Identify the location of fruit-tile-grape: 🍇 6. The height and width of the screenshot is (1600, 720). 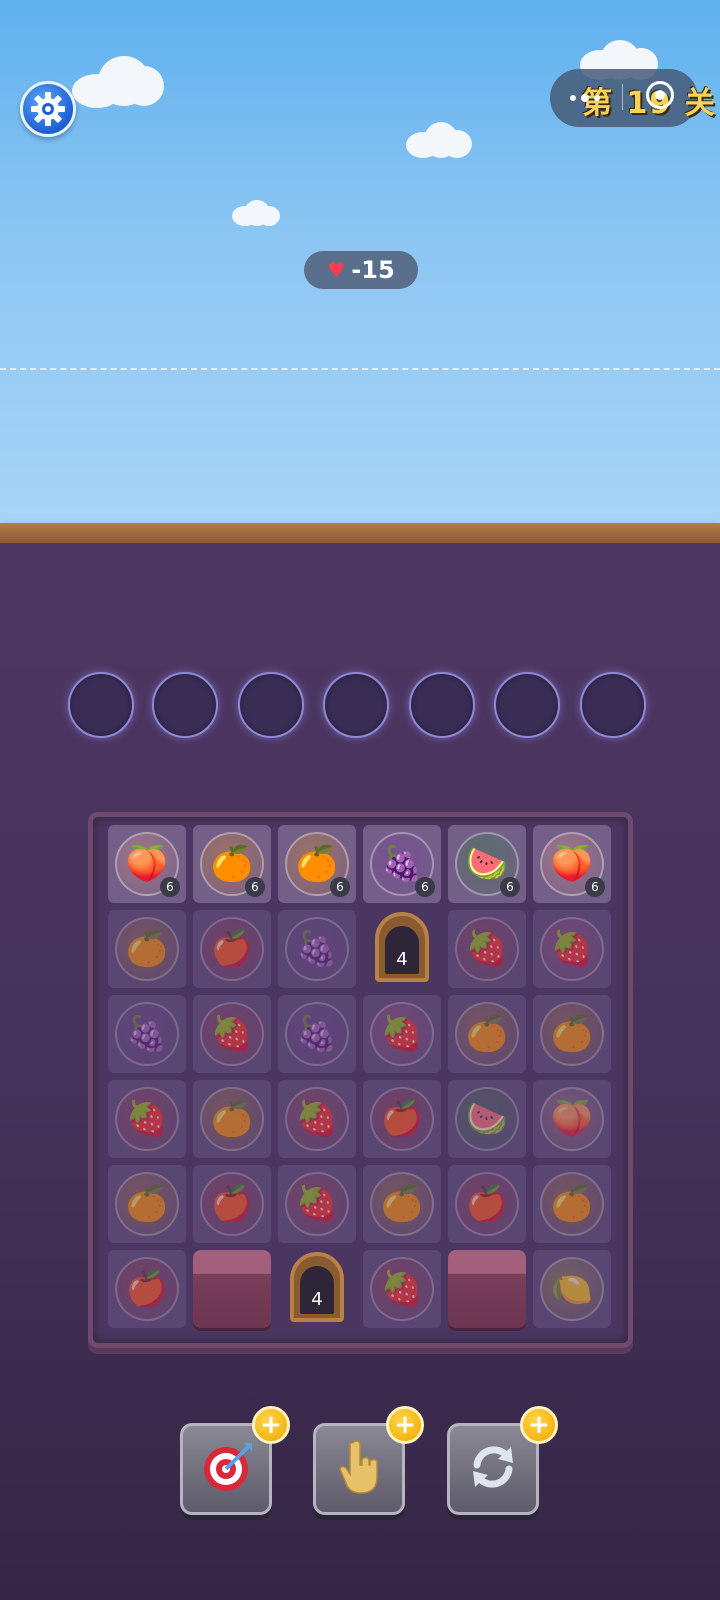
(402, 864).